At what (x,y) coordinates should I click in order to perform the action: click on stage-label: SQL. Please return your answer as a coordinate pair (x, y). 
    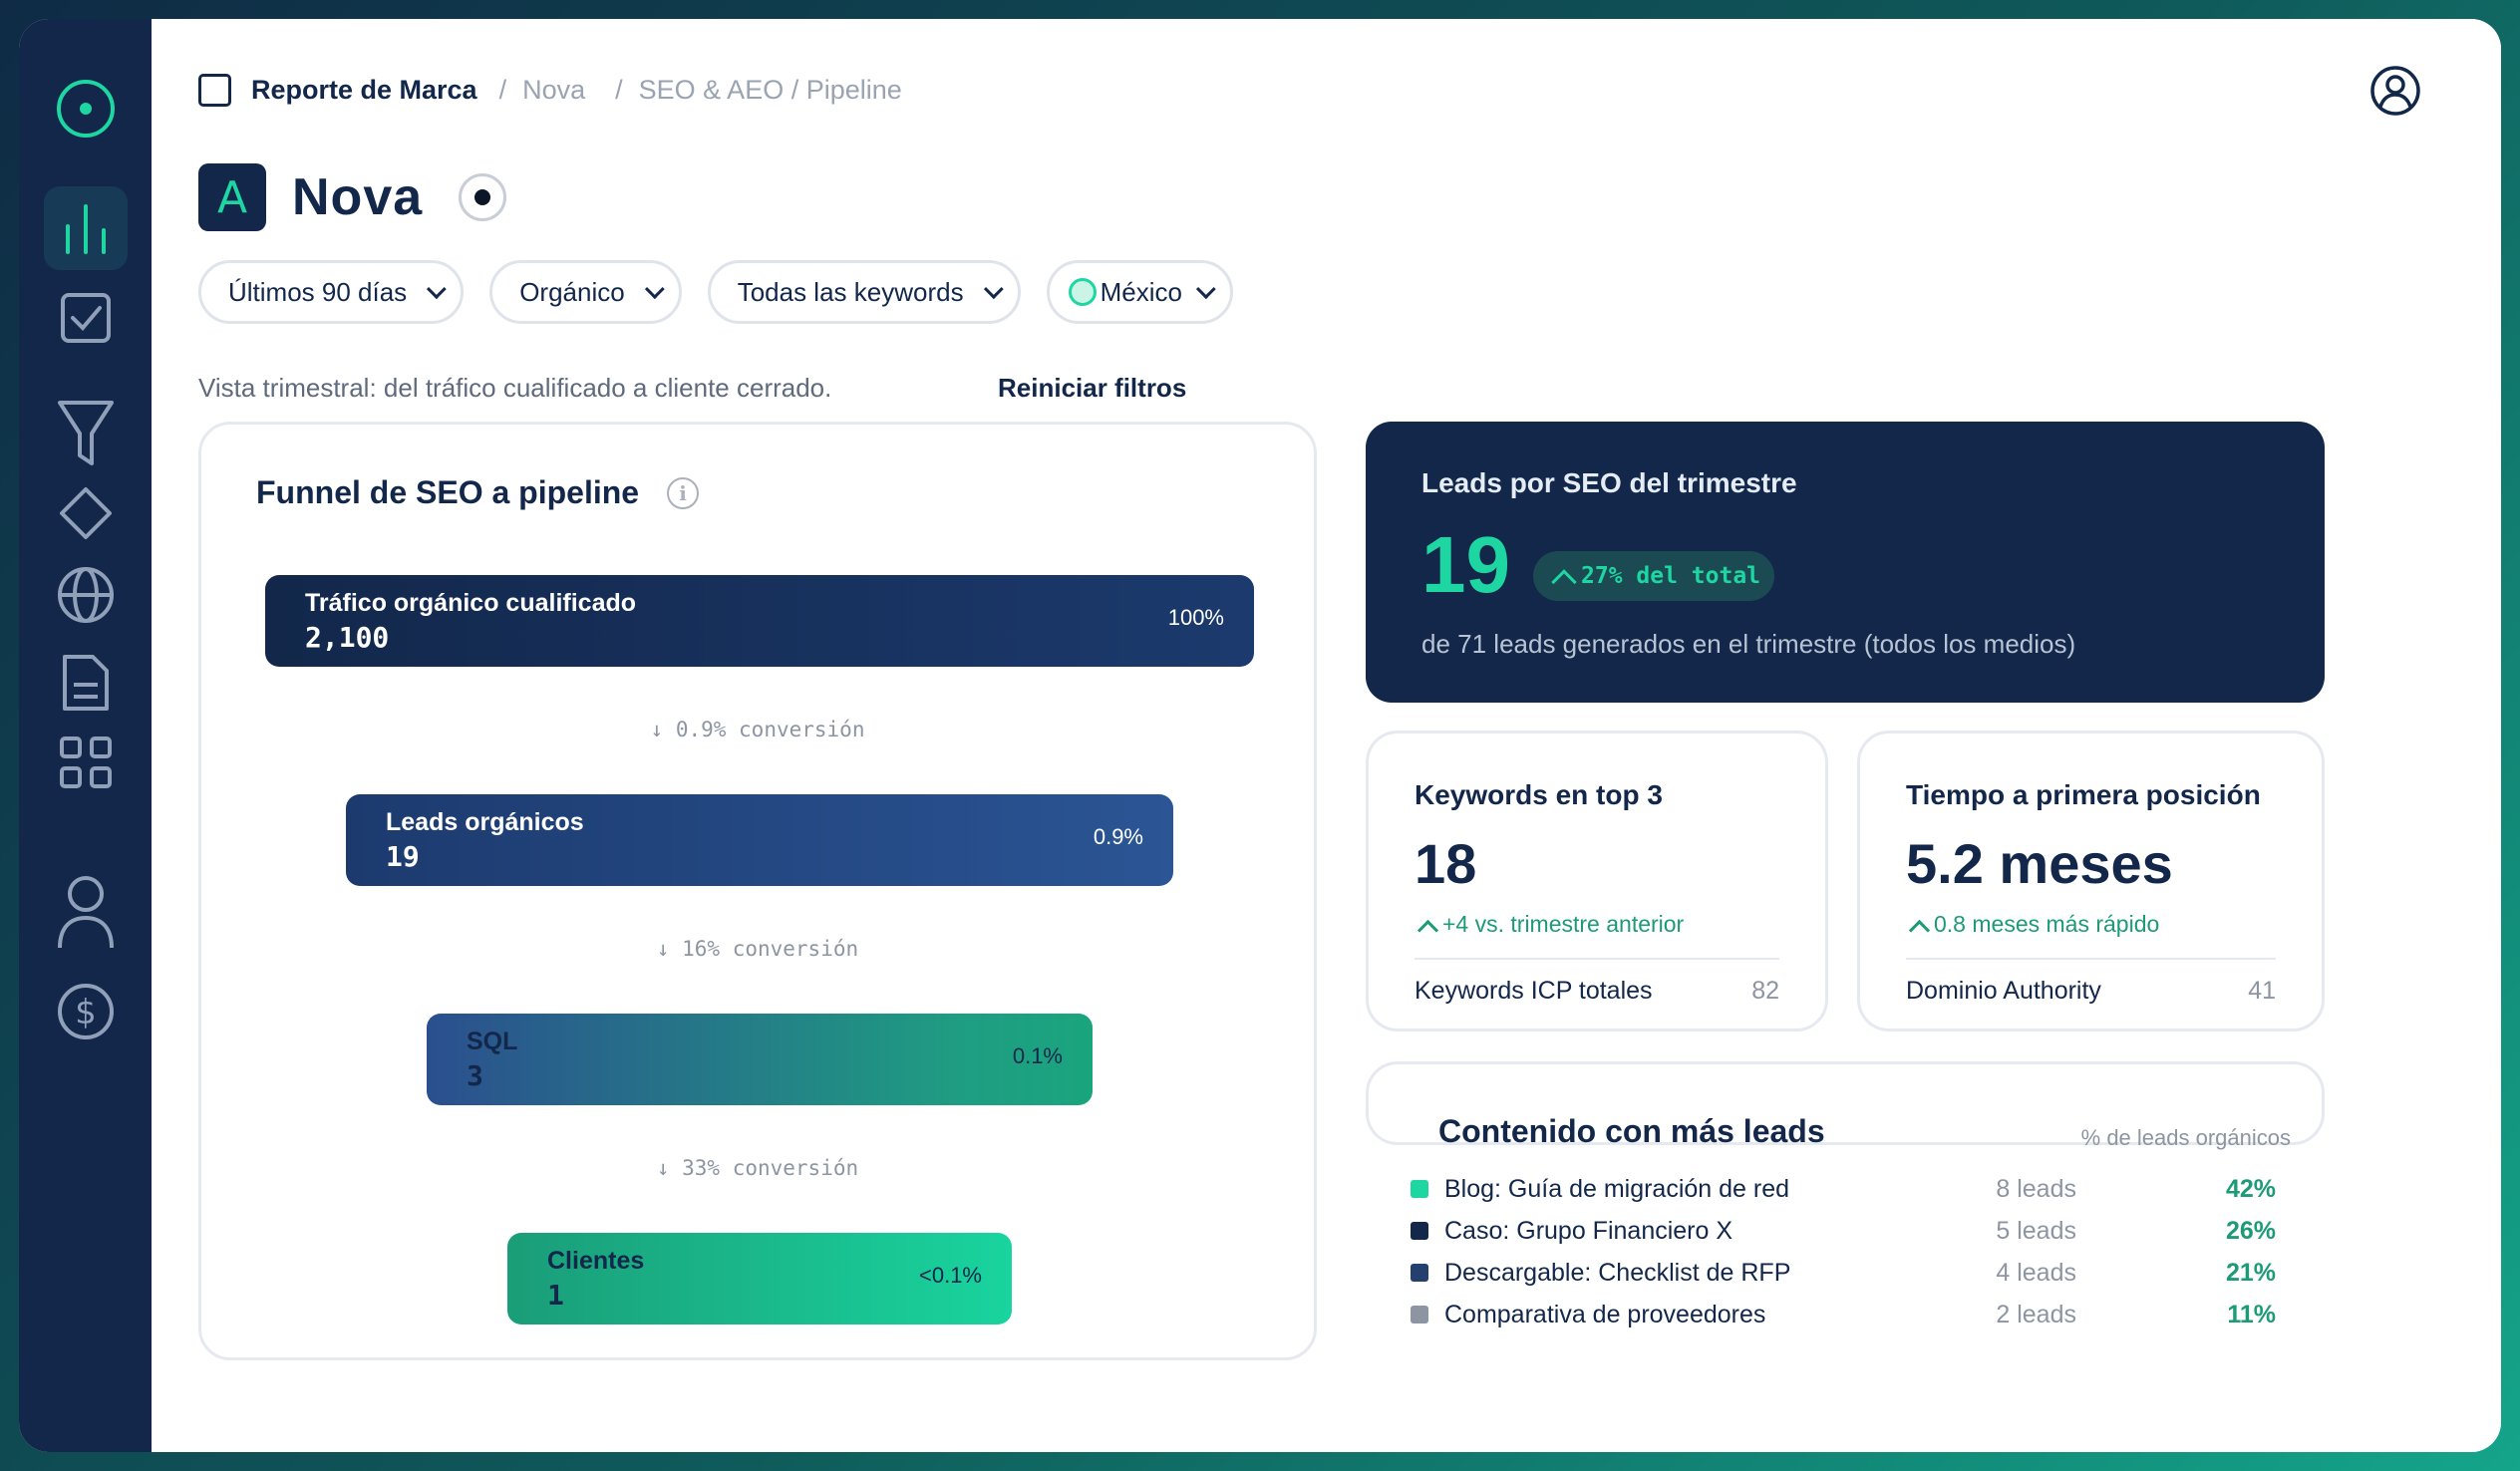
    Looking at the image, I should click on (492, 1041).